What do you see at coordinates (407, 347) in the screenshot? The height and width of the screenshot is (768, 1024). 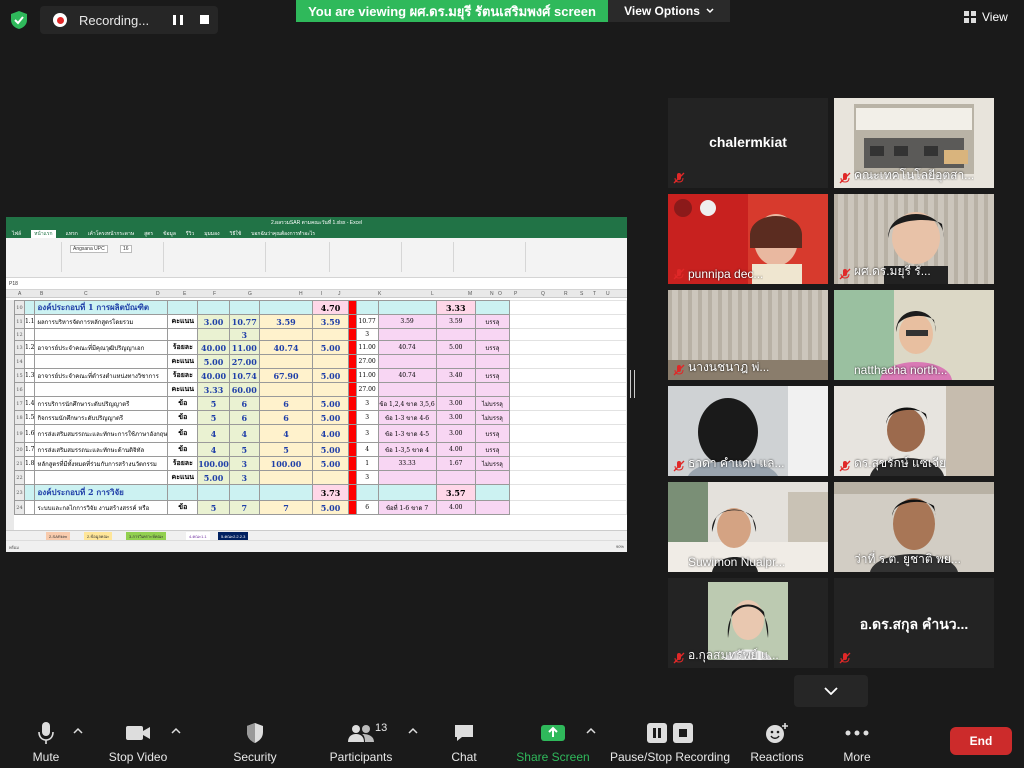 I see `cell-k: 40.74` at bounding box center [407, 347].